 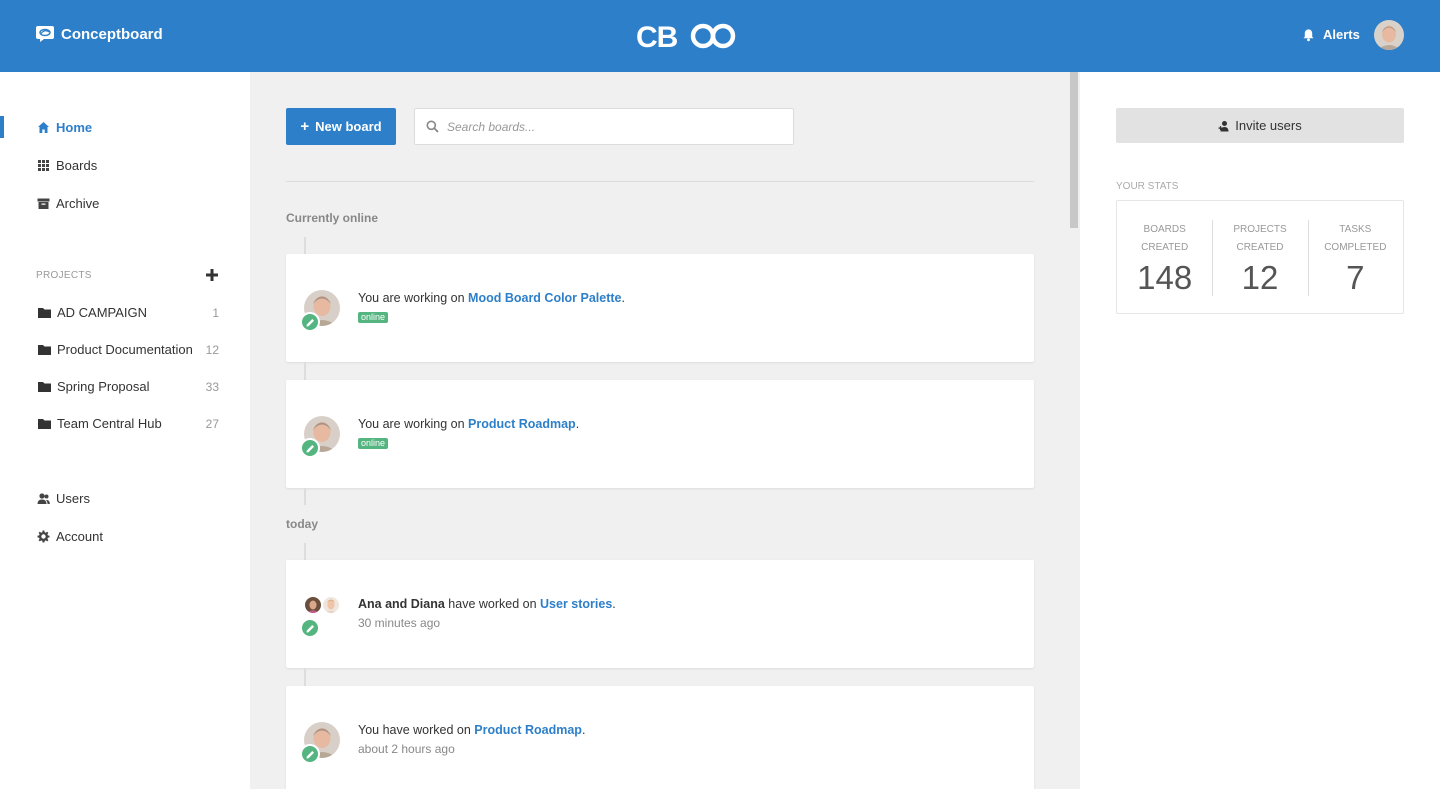 I want to click on project-item: Team Central Hub 27, so click(x=128, y=423).